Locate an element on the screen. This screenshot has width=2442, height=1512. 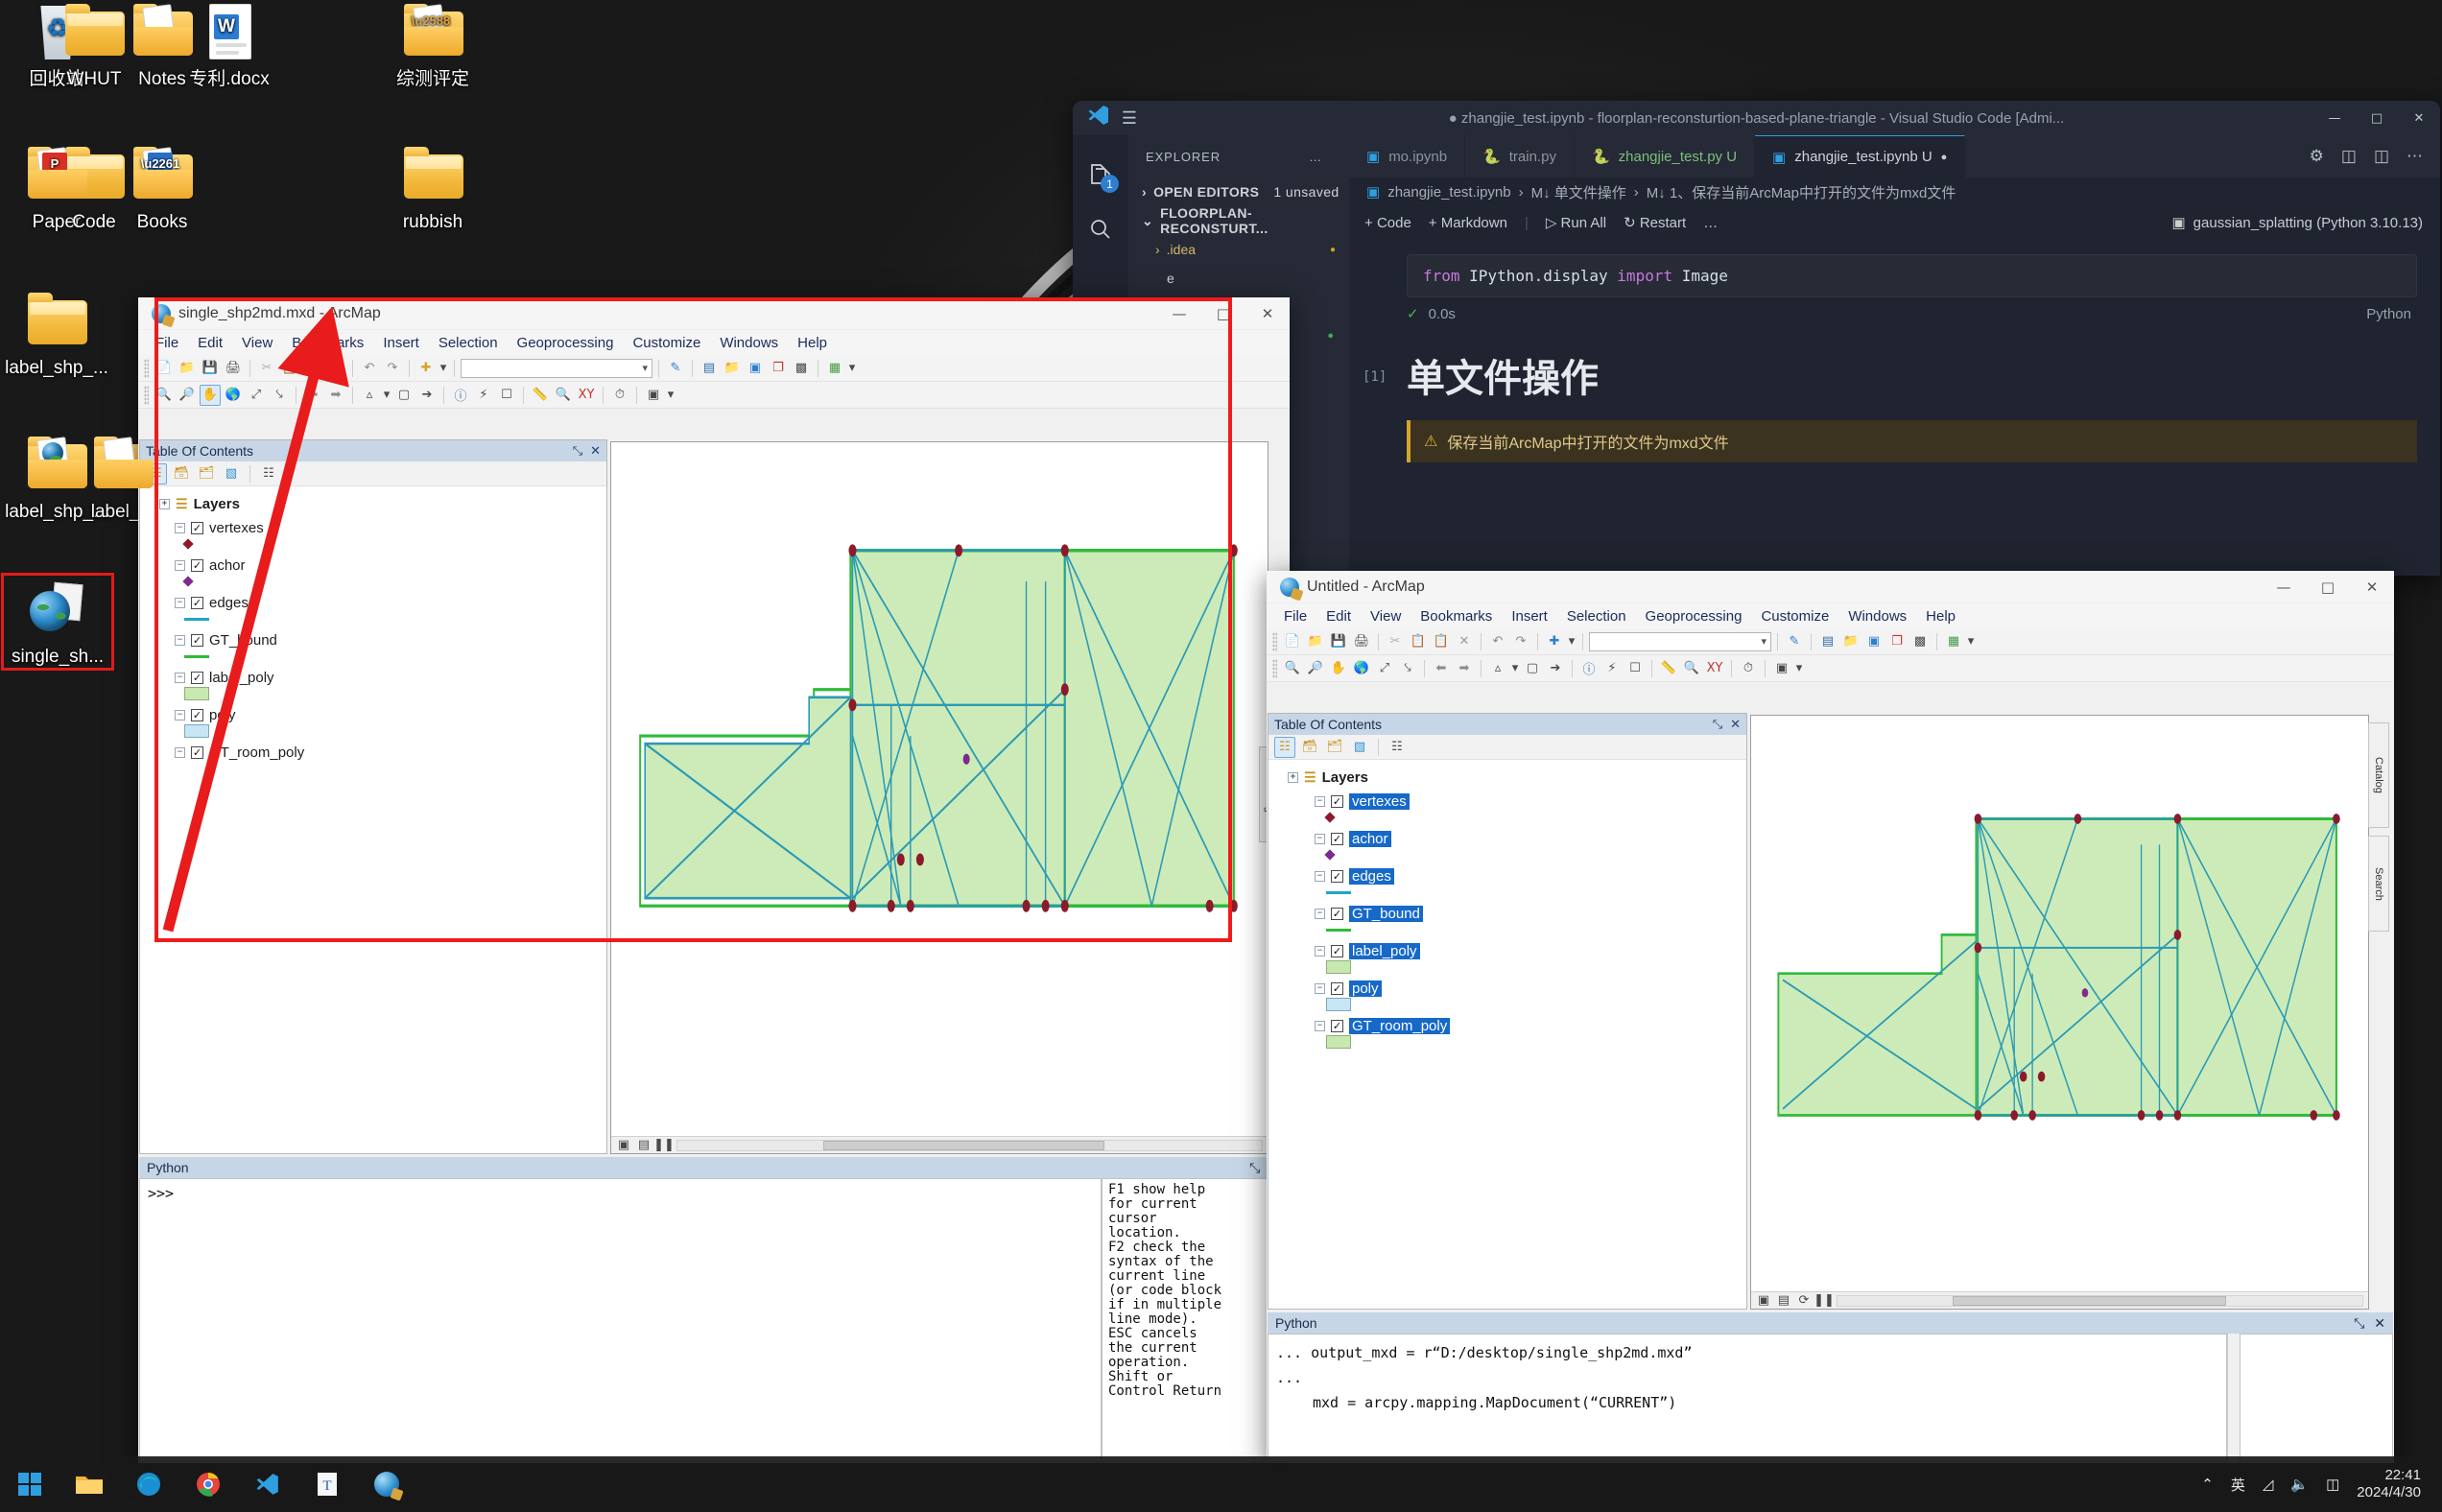
add-code-cell-button: + Code is located at coordinates (1387, 223).